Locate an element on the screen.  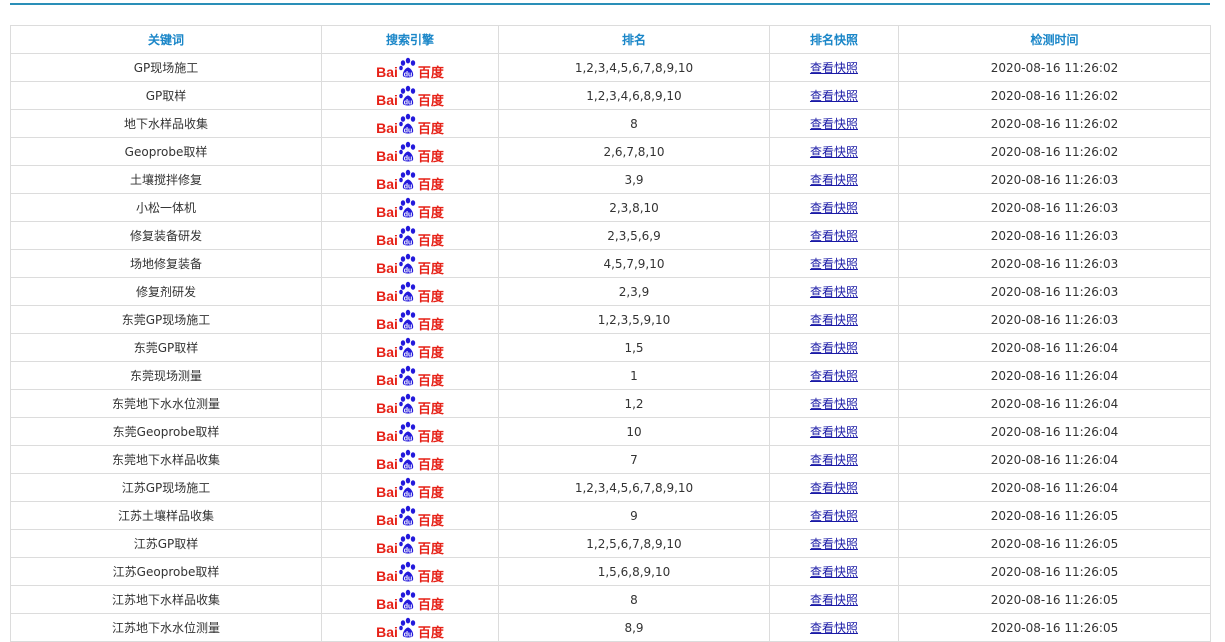
keyword-cell: GP取样 is located at coordinates (166, 95).